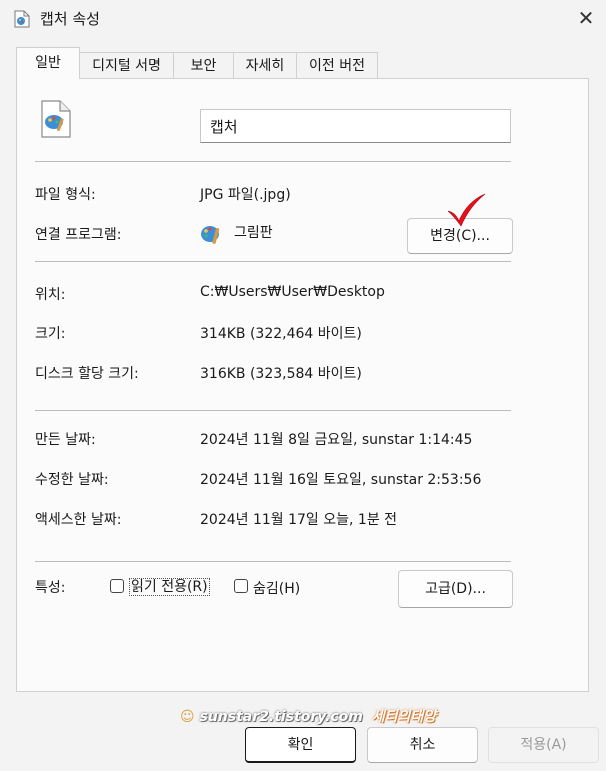 This screenshot has width=606, height=771. What do you see at coordinates (78, 520) in the screenshot?
I see `accessed-label: 액세스한 날짜:` at bounding box center [78, 520].